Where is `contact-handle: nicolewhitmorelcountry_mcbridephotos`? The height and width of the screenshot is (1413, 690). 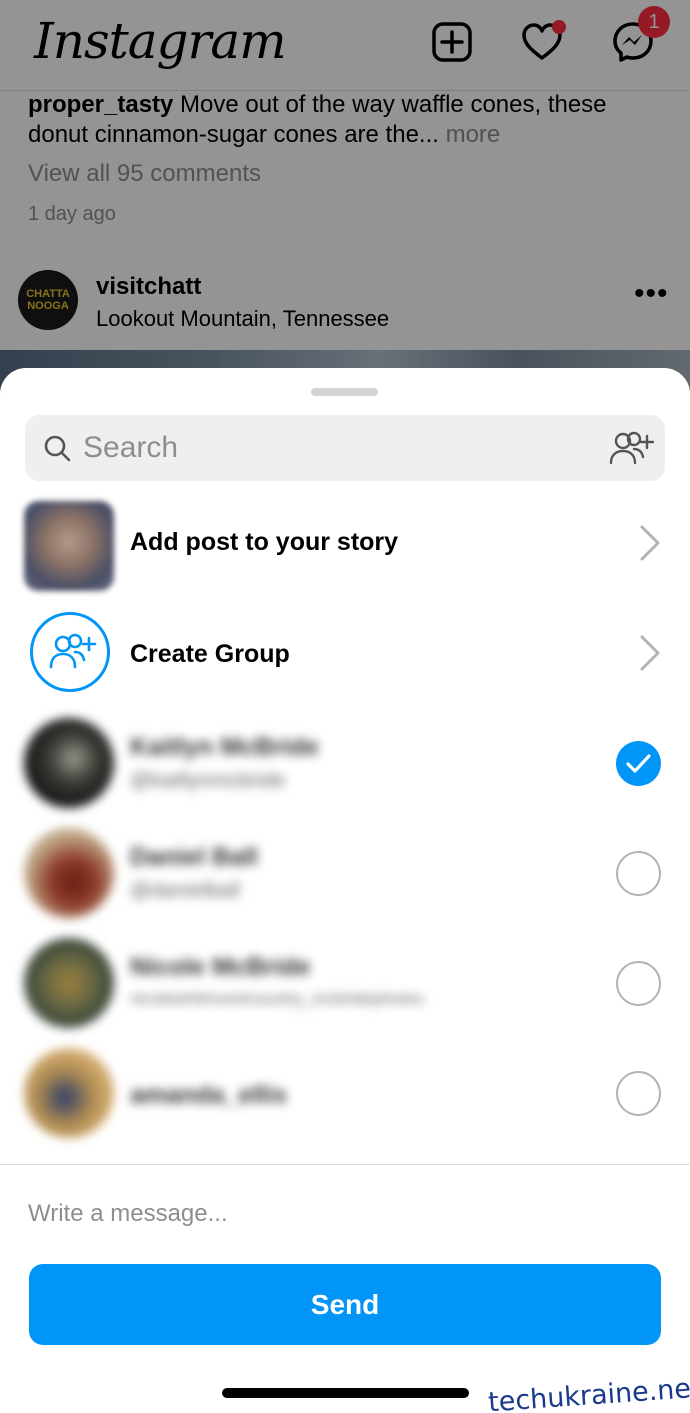
contact-handle: nicolewhitmorelcountry_mcbridephotos is located at coordinates (277, 998).